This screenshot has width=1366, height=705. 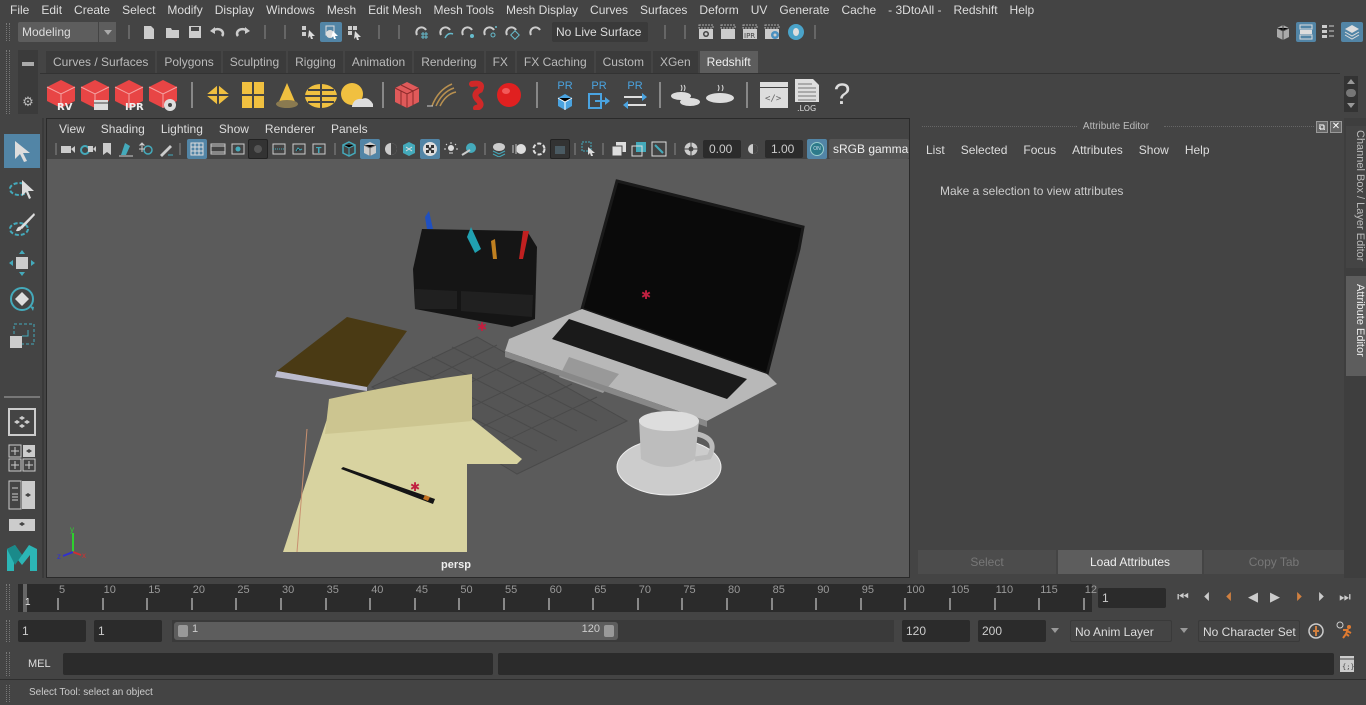 I want to click on play-forwards-button: ▶, so click(x=1275, y=597).